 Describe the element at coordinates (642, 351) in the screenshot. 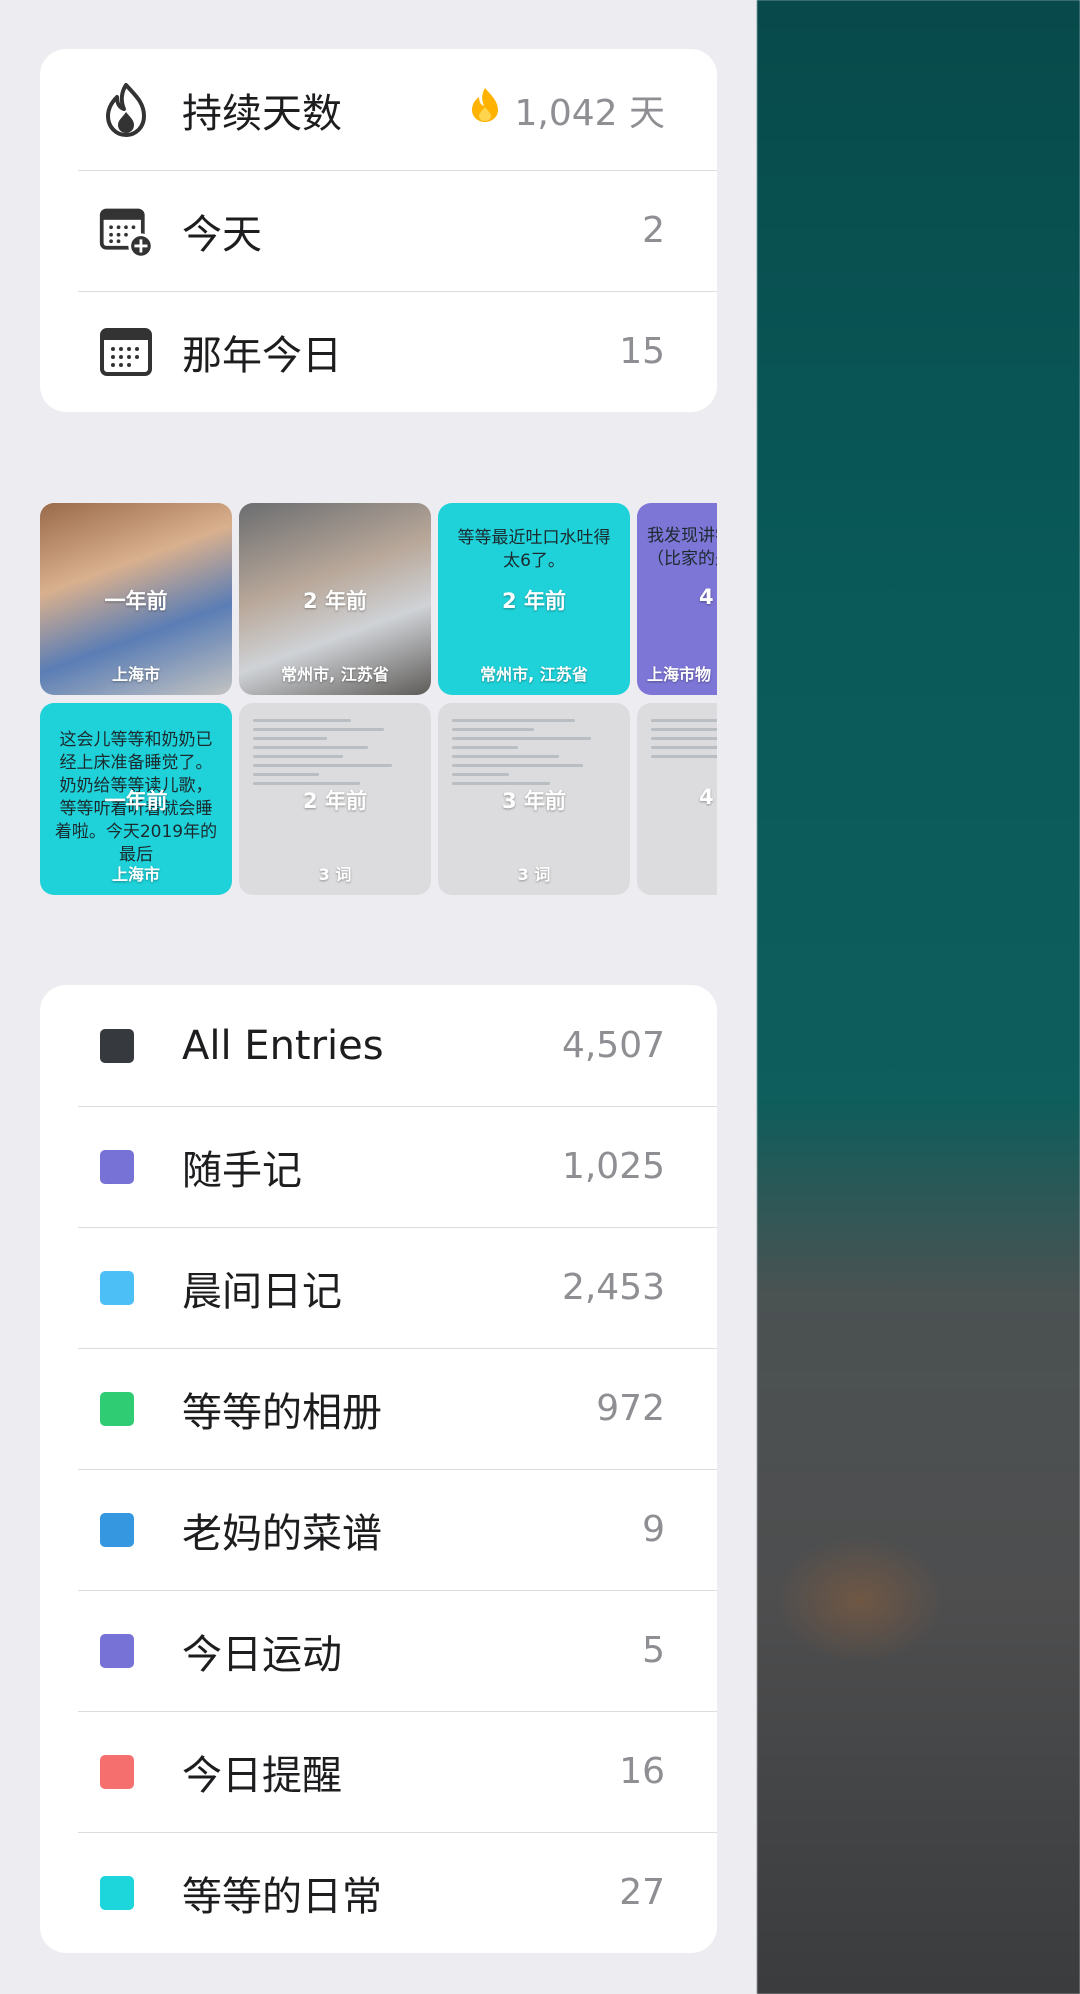

I see `on-this-day-count: 15` at that location.